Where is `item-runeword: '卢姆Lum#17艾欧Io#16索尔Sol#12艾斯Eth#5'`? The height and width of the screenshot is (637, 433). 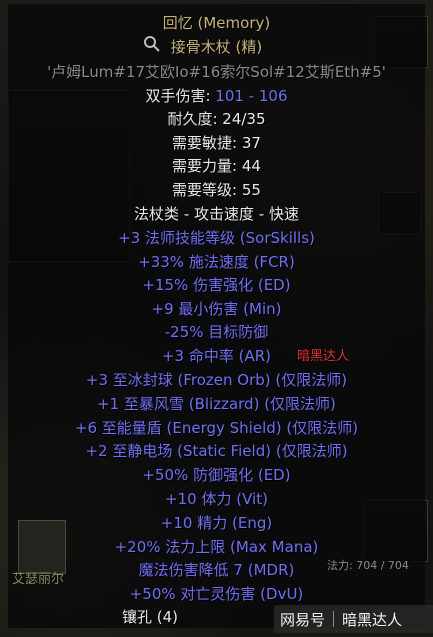
item-runeword: '卢姆Lum#17艾欧Io#16索尔Sol#12艾斯Eth#5' is located at coordinates (216, 72).